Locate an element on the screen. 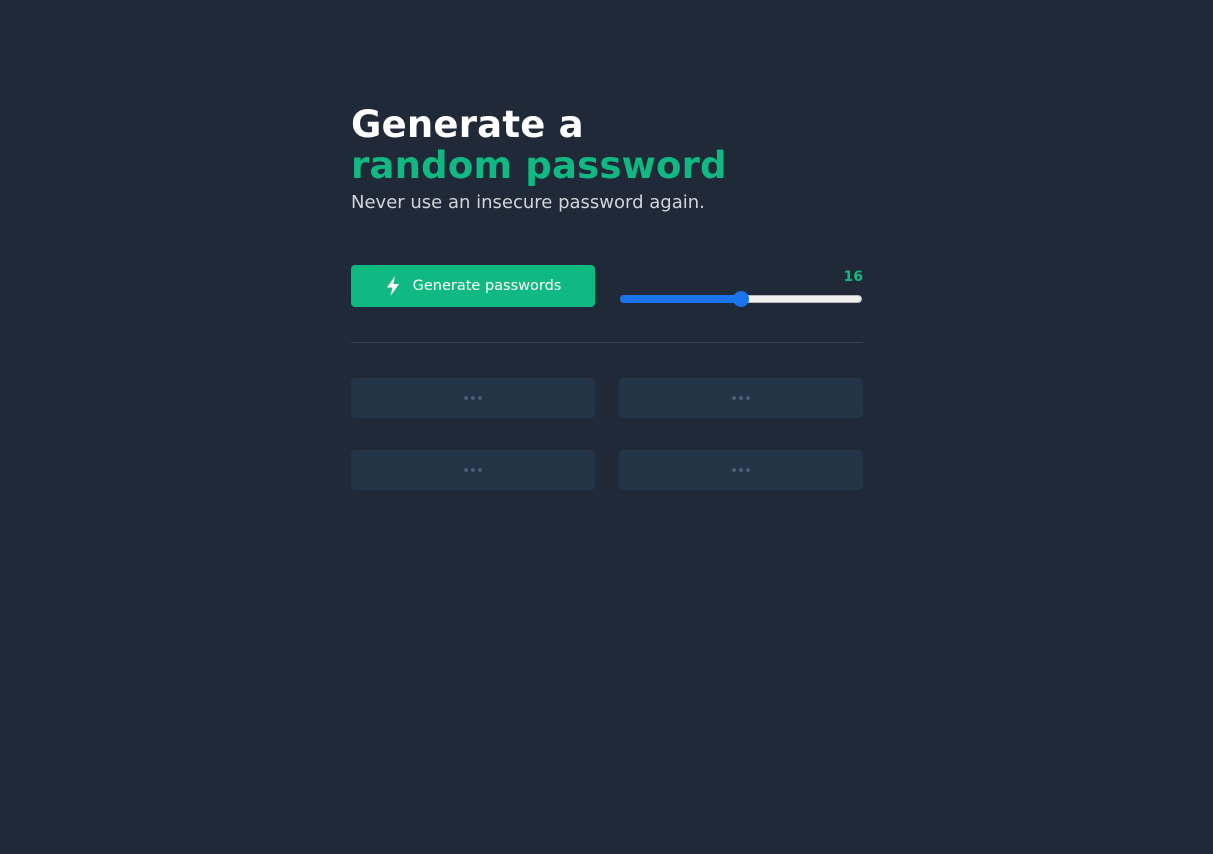 Image resolution: width=1213 pixels, height=854 pixels. password-list is located at coordinates (607, 434).